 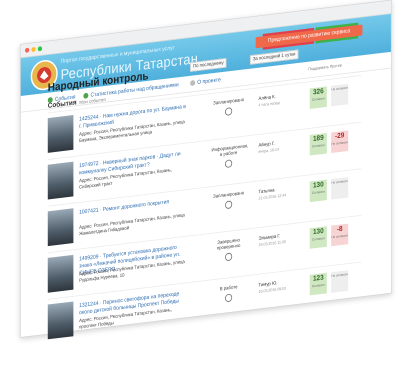 I want to click on nav-item-label: О проекте, so click(x=209, y=81).